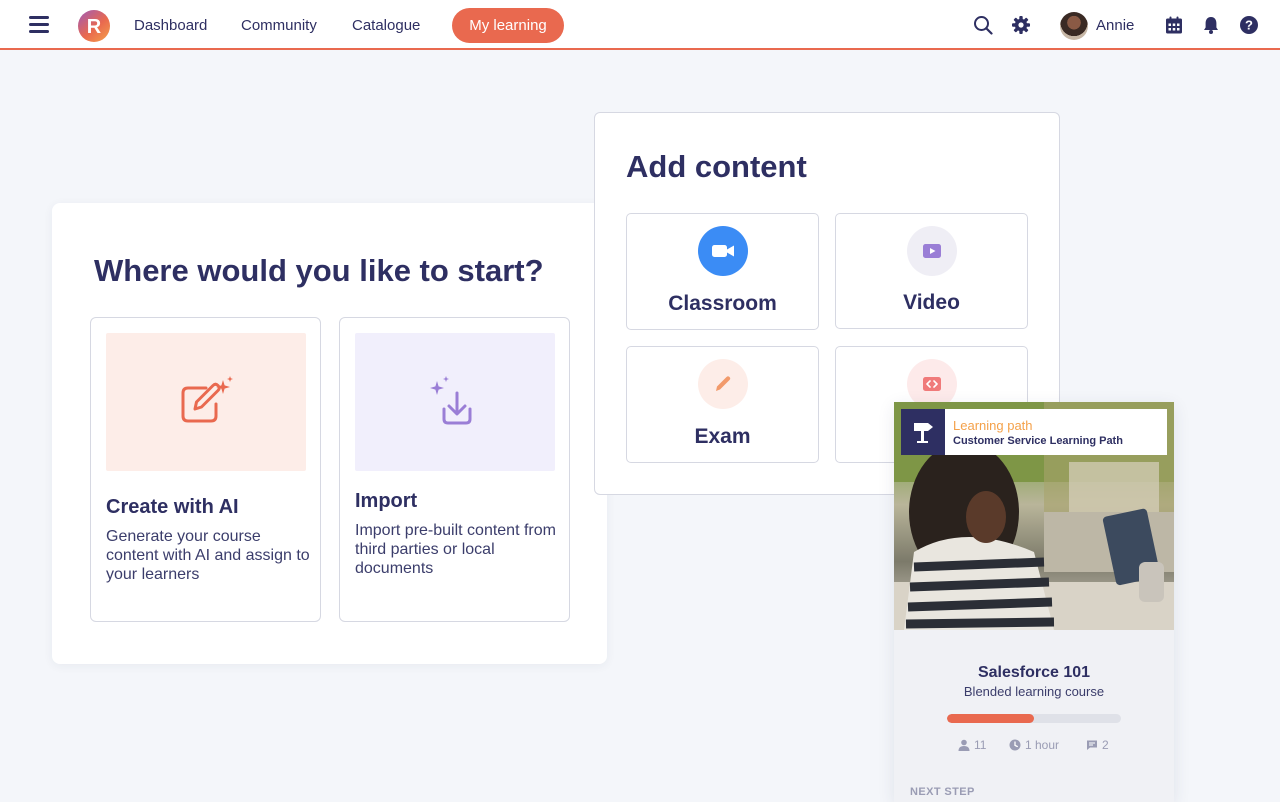 The height and width of the screenshot is (802, 1280). What do you see at coordinates (1097, 745) in the screenshot?
I see `comments-count: 2` at bounding box center [1097, 745].